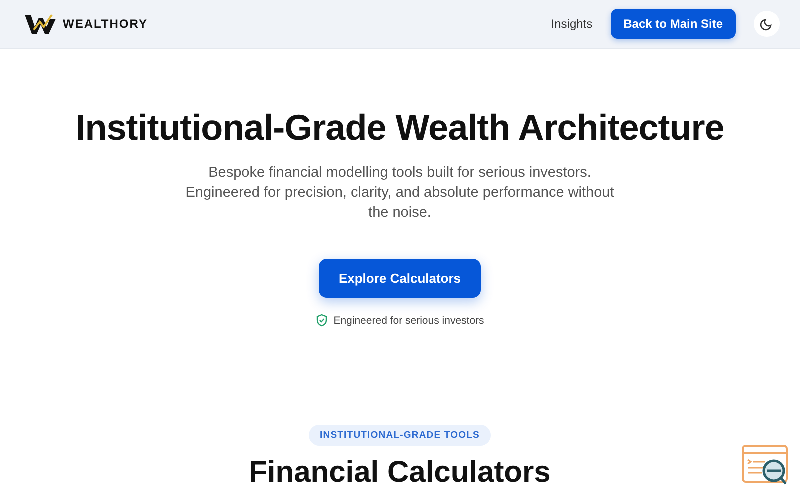 This screenshot has height=500, width=800. What do you see at coordinates (400, 278) in the screenshot?
I see `explore-button: Explore Calculators` at bounding box center [400, 278].